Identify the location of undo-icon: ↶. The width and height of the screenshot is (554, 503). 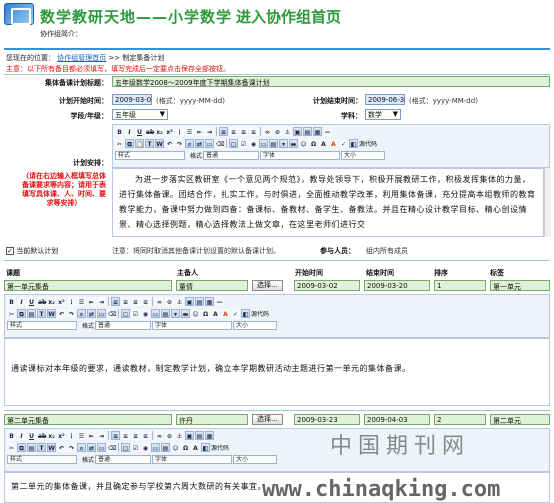
(61, 447).